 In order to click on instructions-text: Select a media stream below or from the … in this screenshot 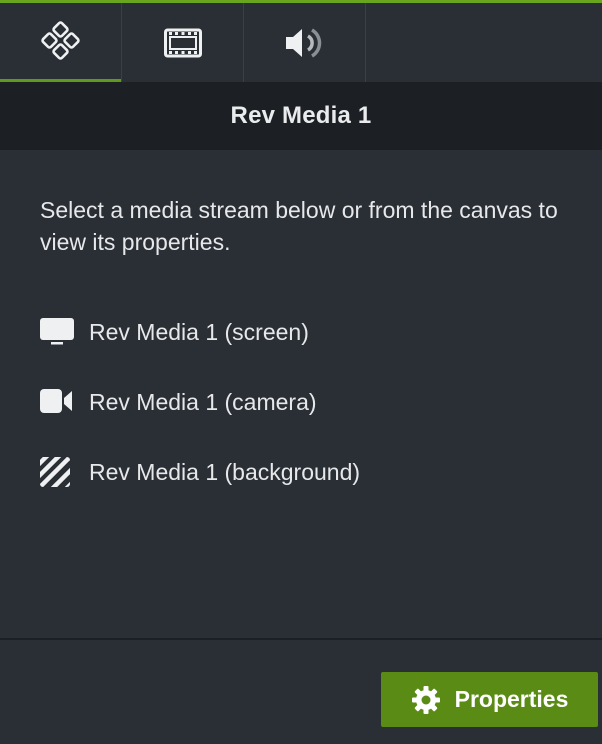, I will do `click(299, 226)`.